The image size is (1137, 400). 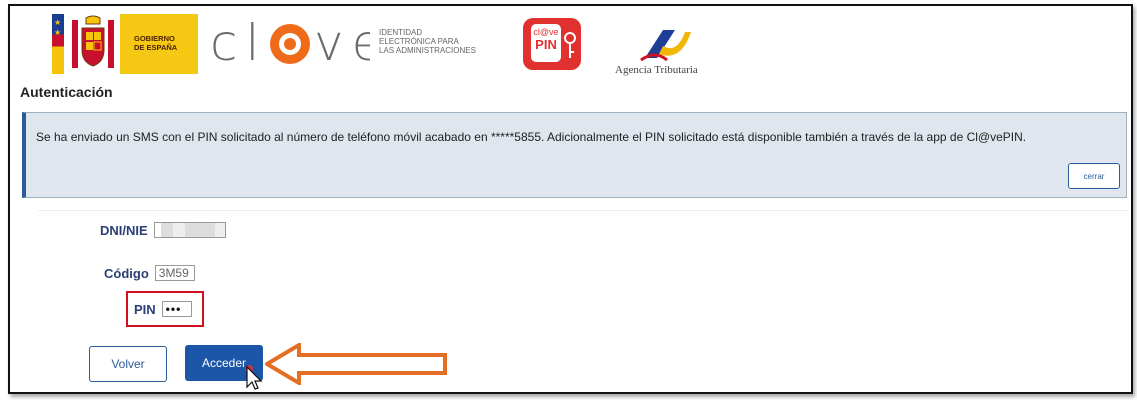 I want to click on clavepin-bottom: PIN, so click(x=546, y=44).